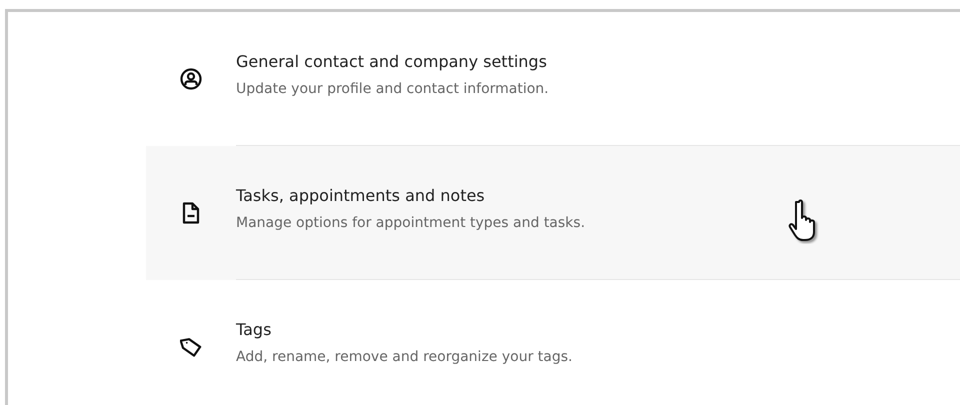 This screenshot has height=405, width=960. Describe the element at coordinates (393, 89) in the screenshot. I see `item-description: Update your profile and contact information.` at that location.